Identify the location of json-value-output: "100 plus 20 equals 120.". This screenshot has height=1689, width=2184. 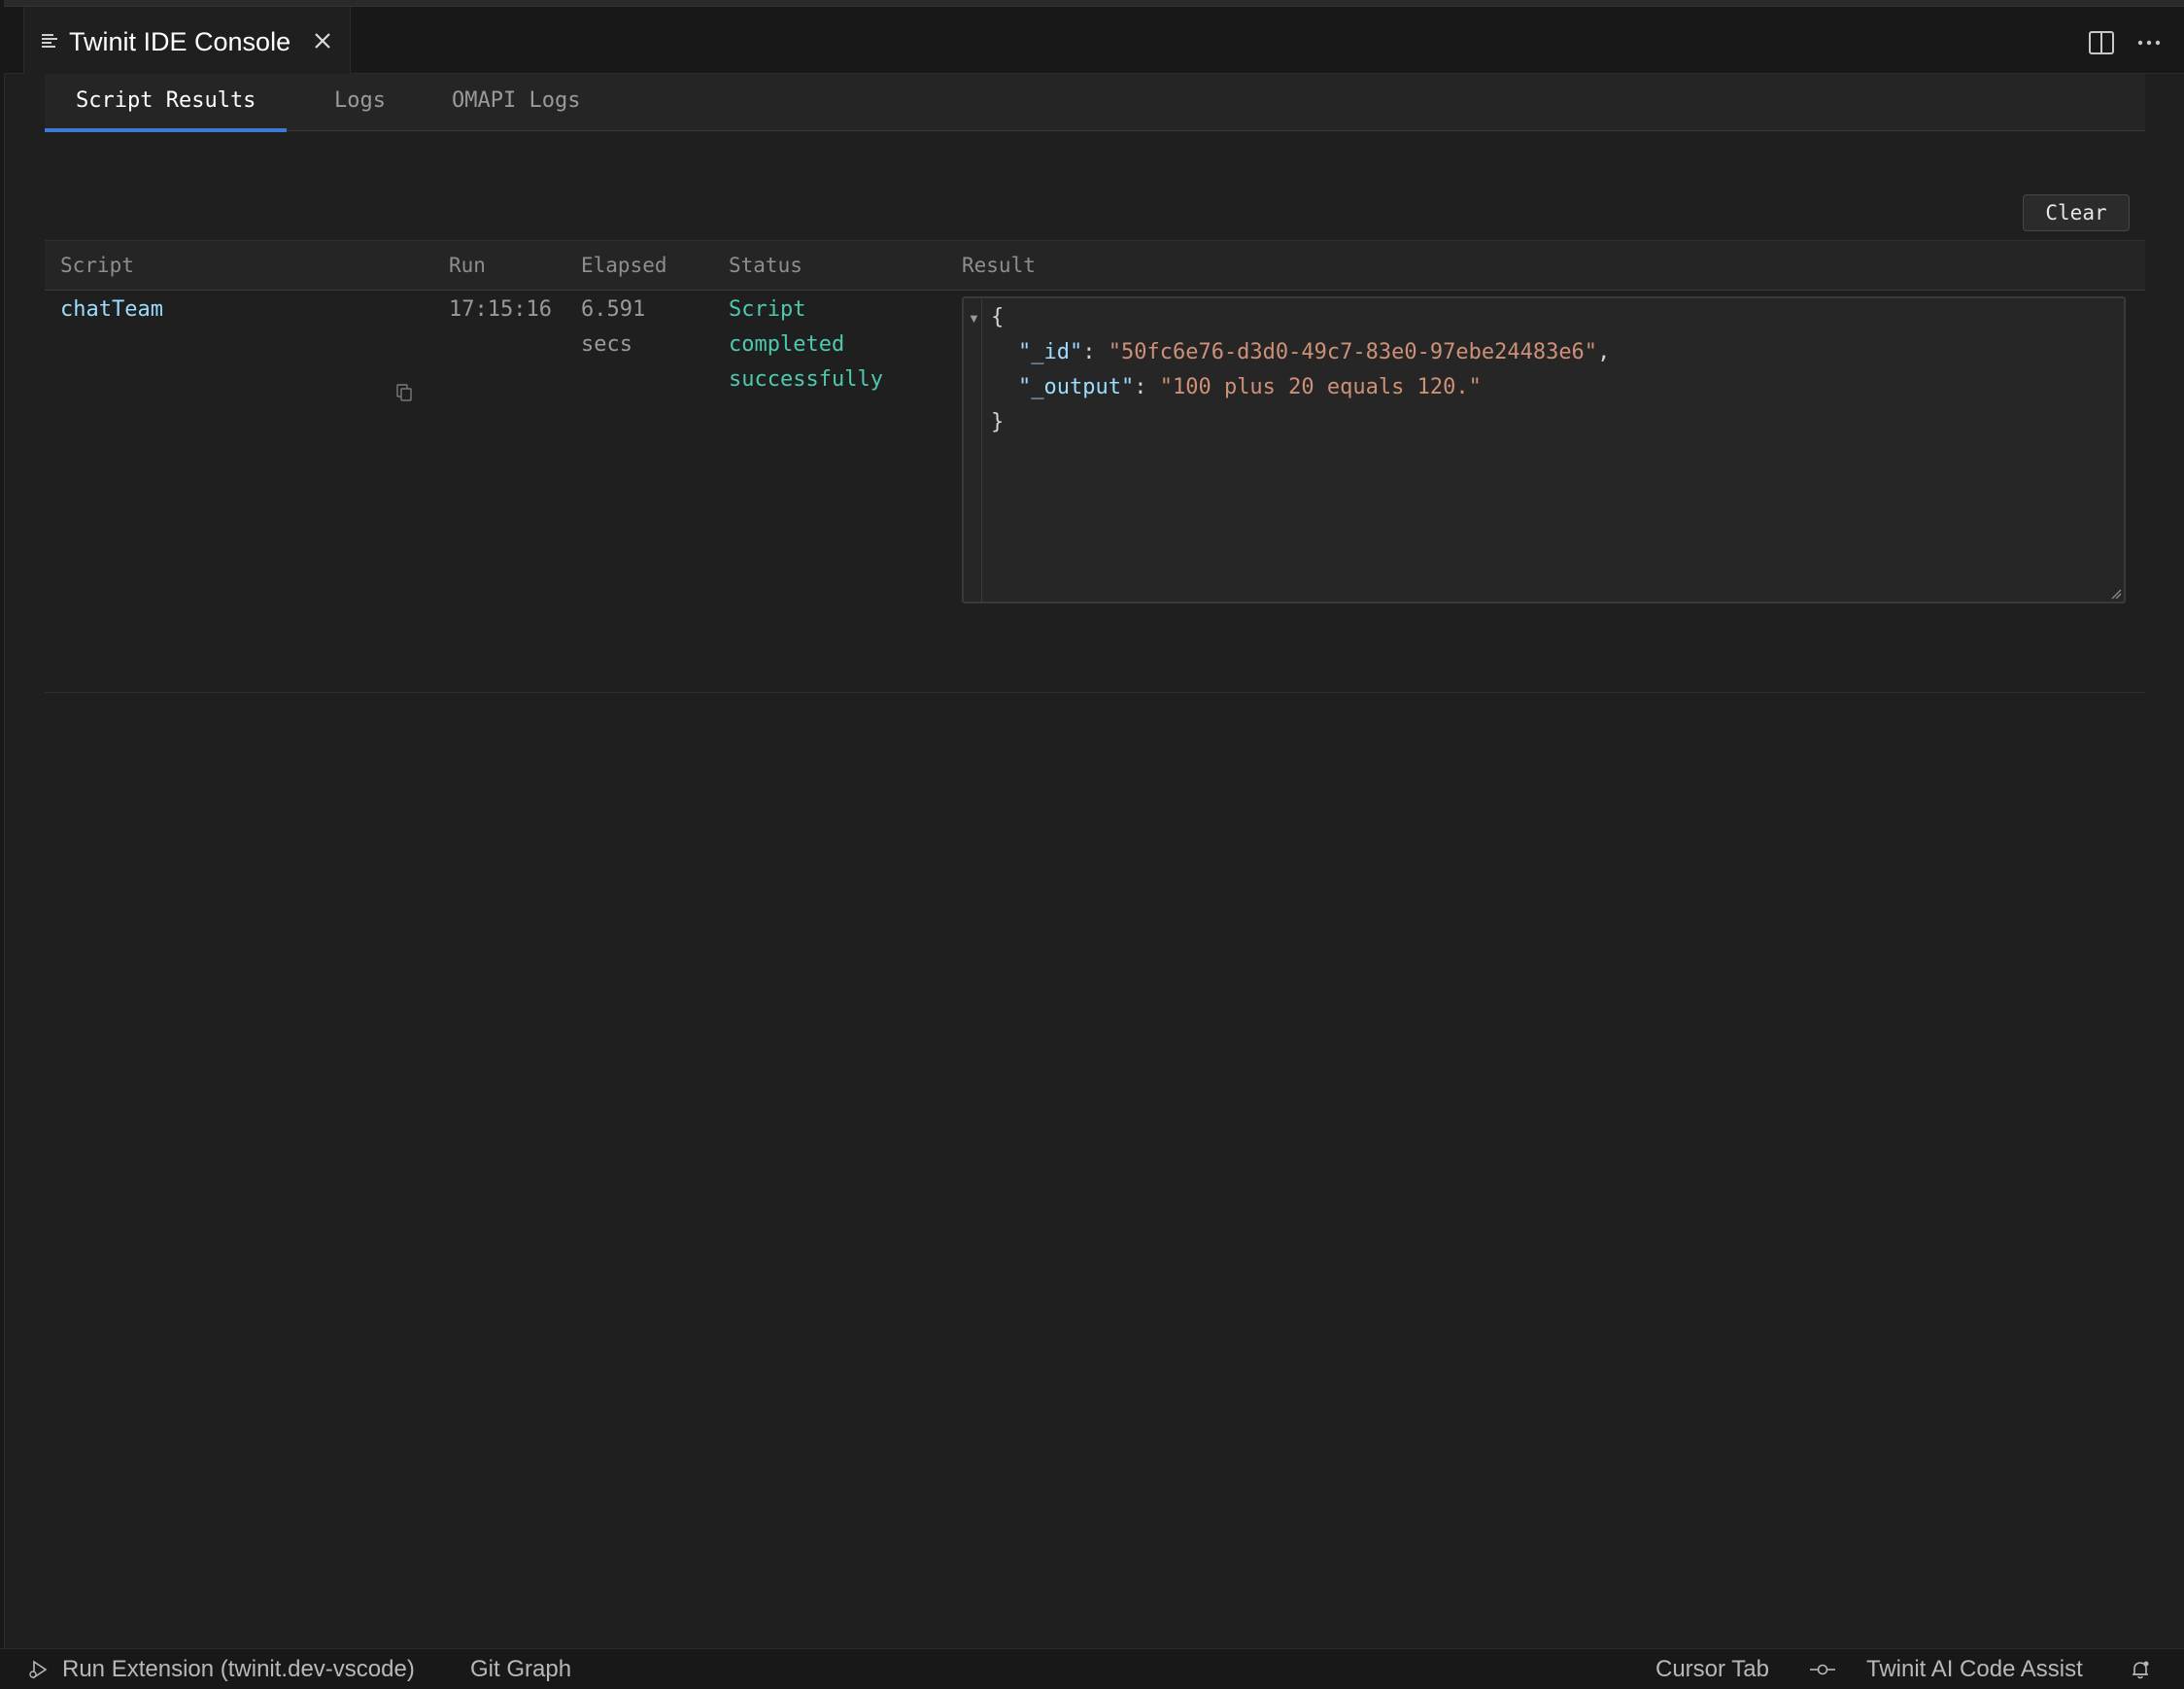
(1320, 387).